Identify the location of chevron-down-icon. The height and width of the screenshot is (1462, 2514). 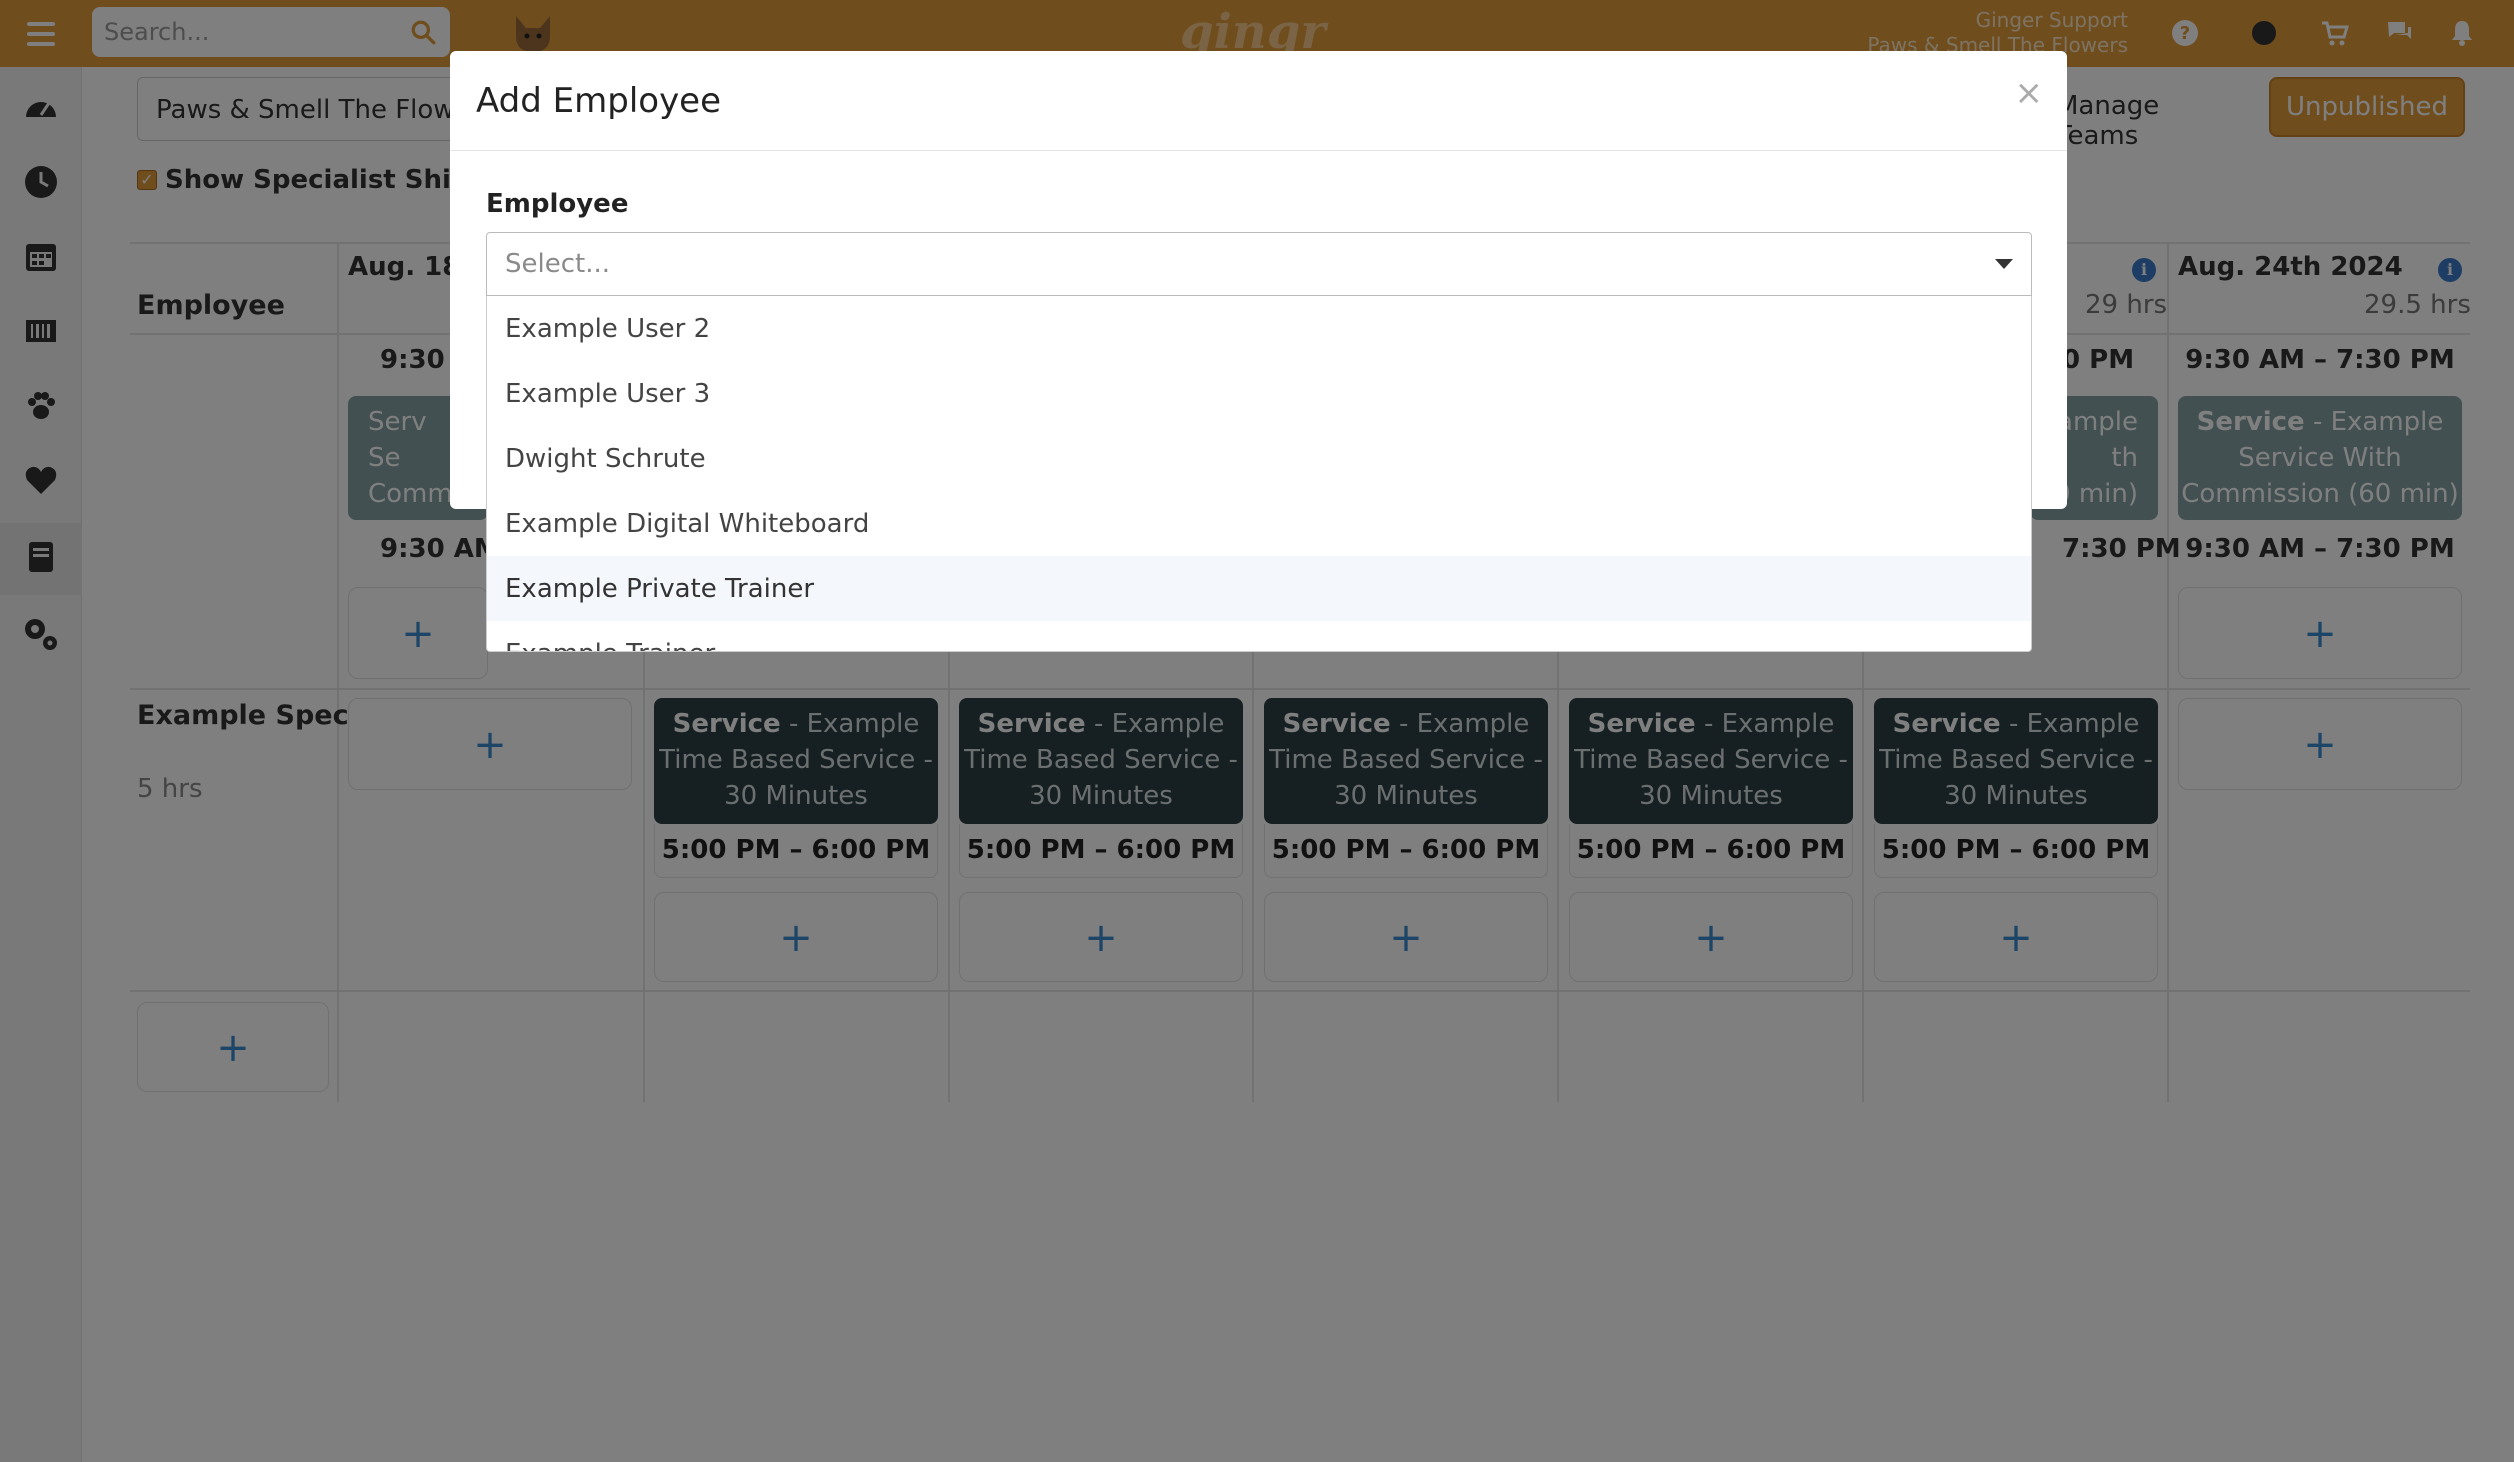
(2004, 264).